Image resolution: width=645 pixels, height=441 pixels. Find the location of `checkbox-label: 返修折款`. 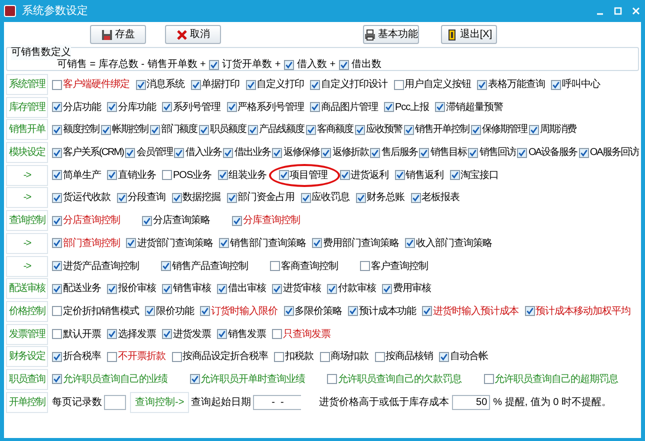

checkbox-label: 返修折款 is located at coordinates (350, 153).